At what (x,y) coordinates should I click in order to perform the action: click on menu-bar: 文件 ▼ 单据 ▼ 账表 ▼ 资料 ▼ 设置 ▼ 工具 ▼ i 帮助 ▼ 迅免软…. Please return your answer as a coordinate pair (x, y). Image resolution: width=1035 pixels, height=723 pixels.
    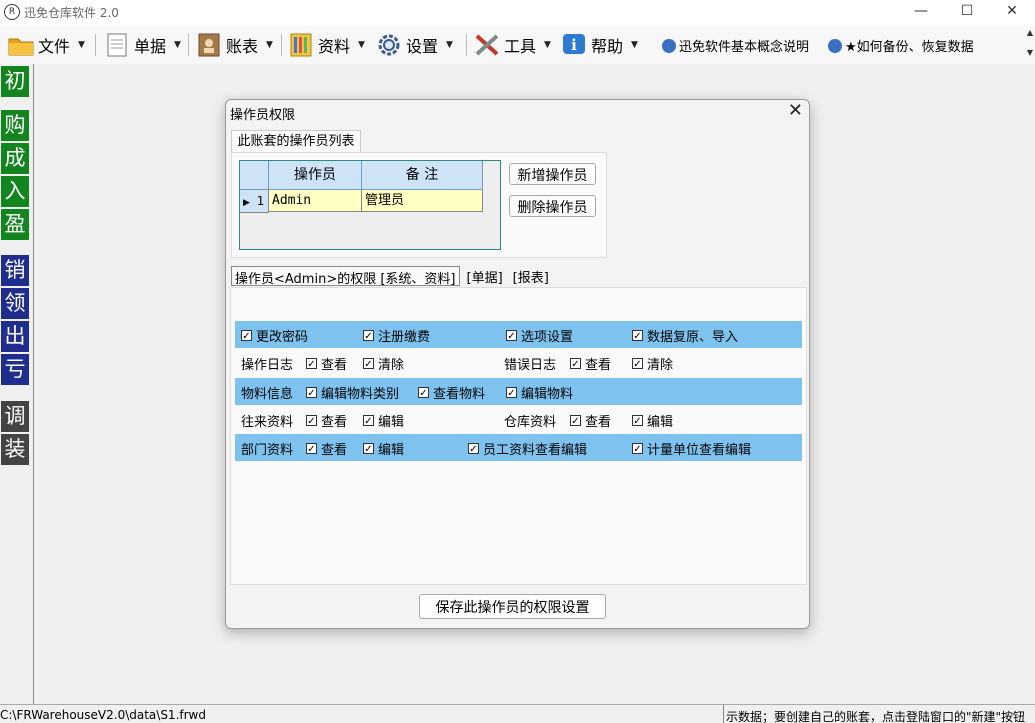
    Looking at the image, I should click on (517, 45).